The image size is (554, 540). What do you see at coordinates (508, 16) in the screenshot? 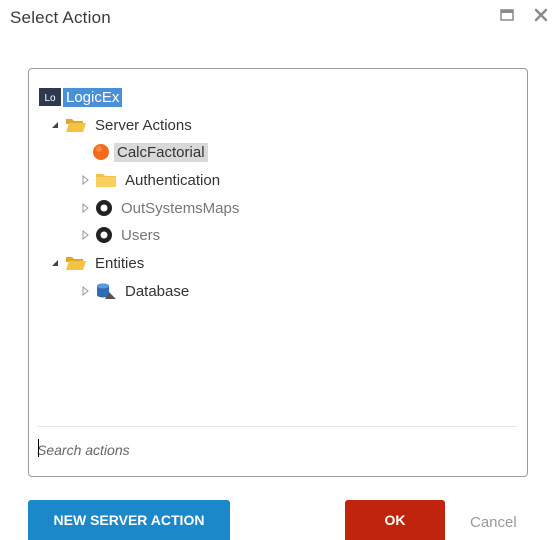
I see `maximize-icon` at bounding box center [508, 16].